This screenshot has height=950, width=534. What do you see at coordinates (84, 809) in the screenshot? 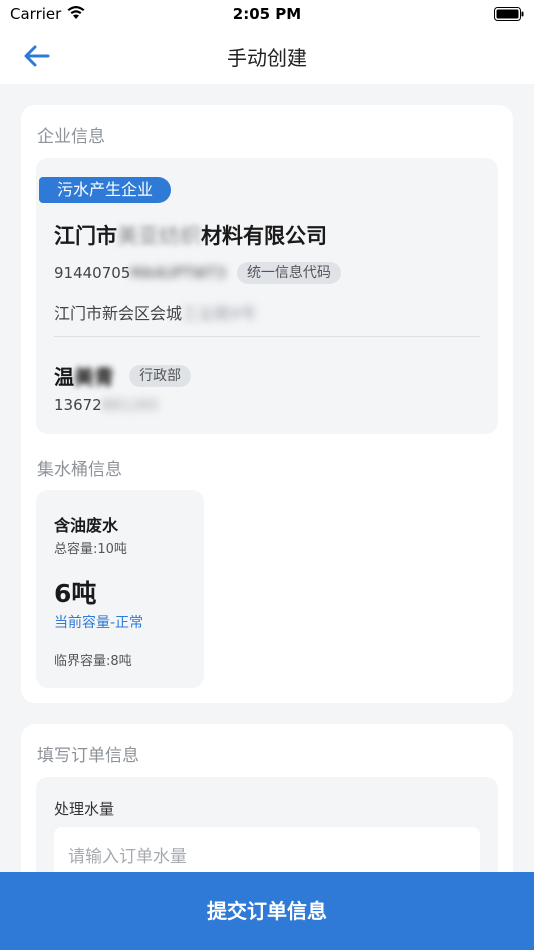
I see `water-amount-label: 处理水量` at bounding box center [84, 809].